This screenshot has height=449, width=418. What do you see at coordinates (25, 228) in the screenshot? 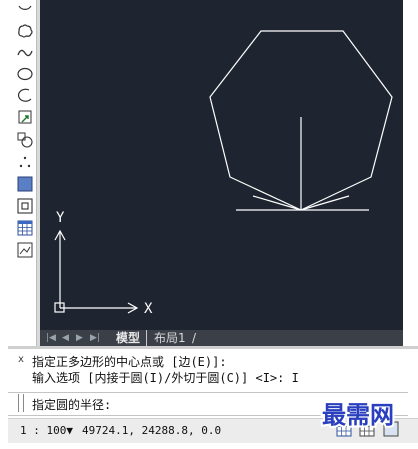
I see `table-icon` at bounding box center [25, 228].